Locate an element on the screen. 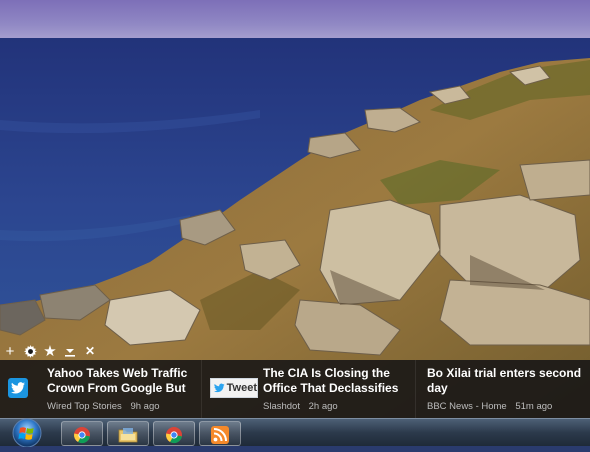 The width and height of the screenshot is (590, 452). favorite-button: ★ is located at coordinates (50, 351).